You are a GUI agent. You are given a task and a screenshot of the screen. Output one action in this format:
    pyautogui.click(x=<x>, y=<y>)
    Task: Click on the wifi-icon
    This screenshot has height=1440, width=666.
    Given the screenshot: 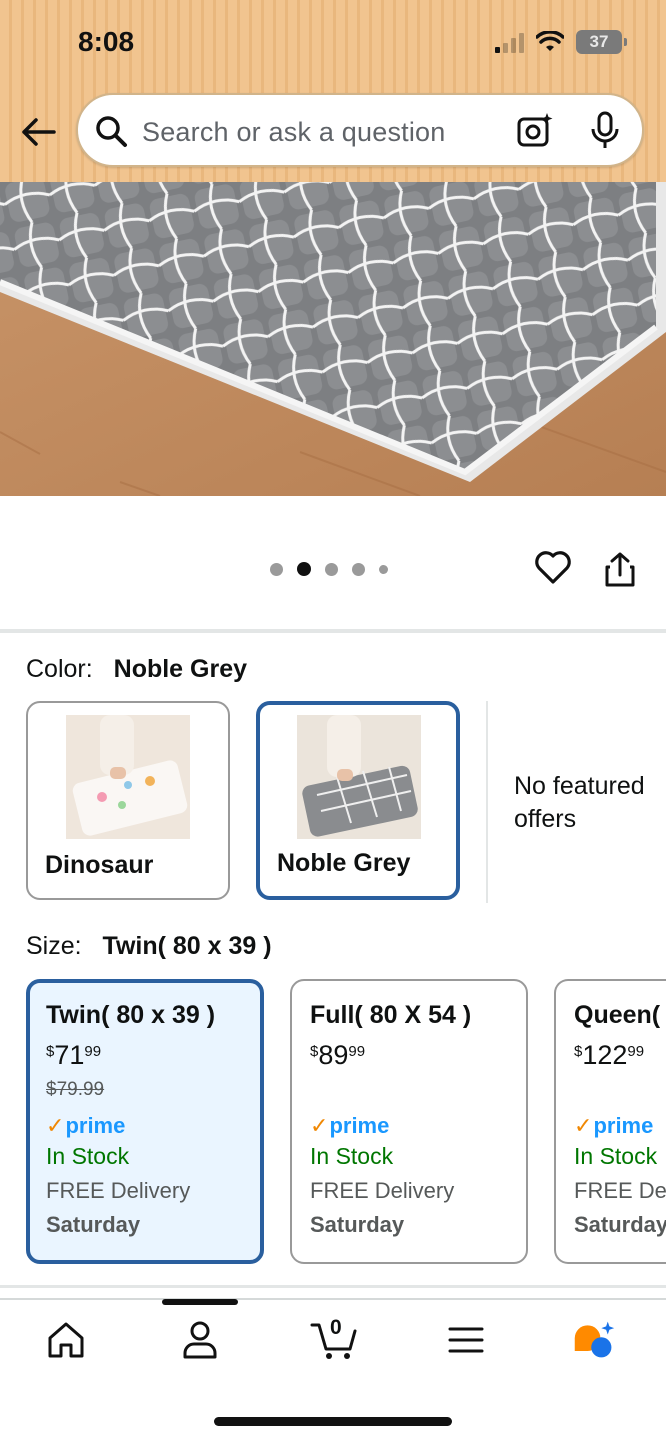 What is the action you would take?
    pyautogui.click(x=550, y=41)
    